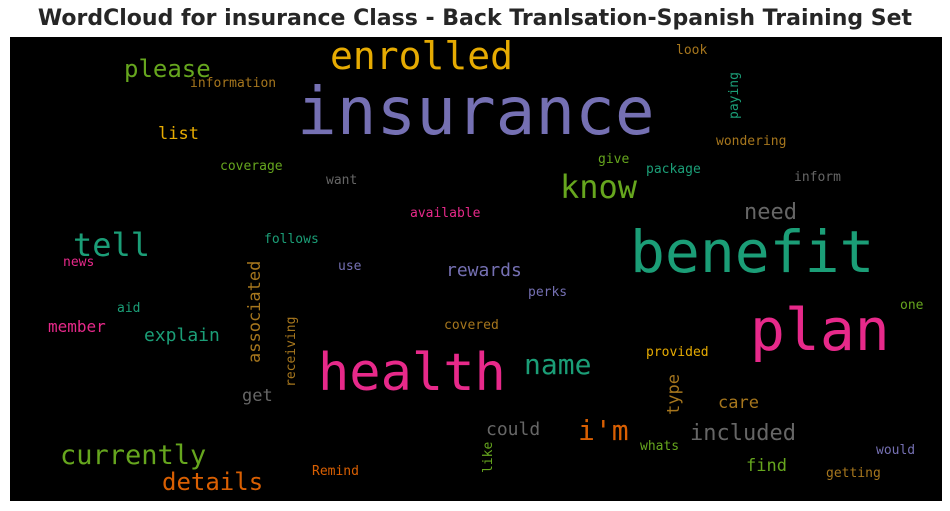 The height and width of the screenshot is (511, 950). What do you see at coordinates (484, 270) in the screenshot?
I see `word-rewards: rewards` at bounding box center [484, 270].